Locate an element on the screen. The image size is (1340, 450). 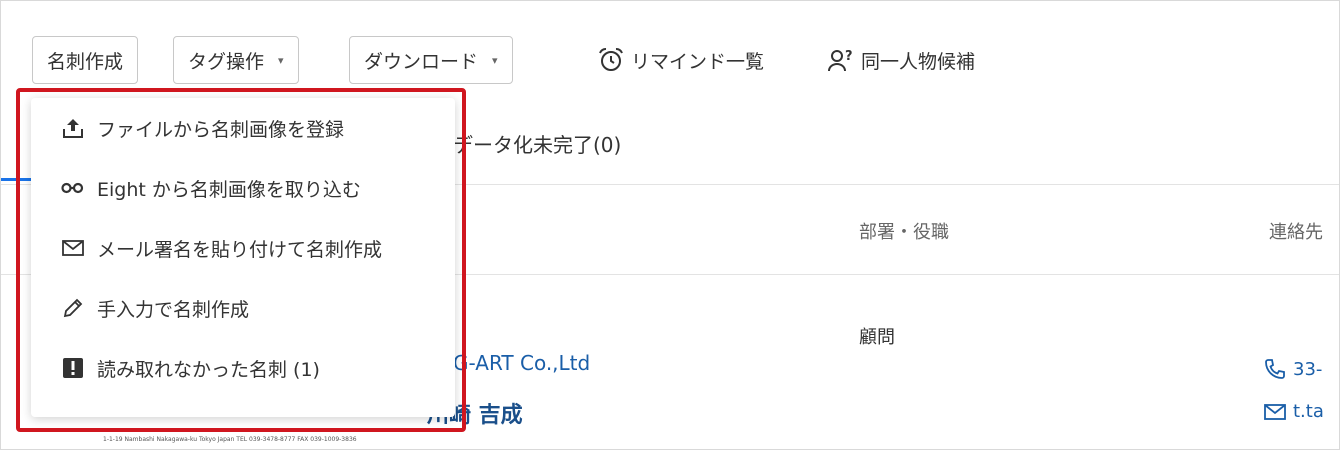
email-text: t.ta is located at coordinates (1308, 411).